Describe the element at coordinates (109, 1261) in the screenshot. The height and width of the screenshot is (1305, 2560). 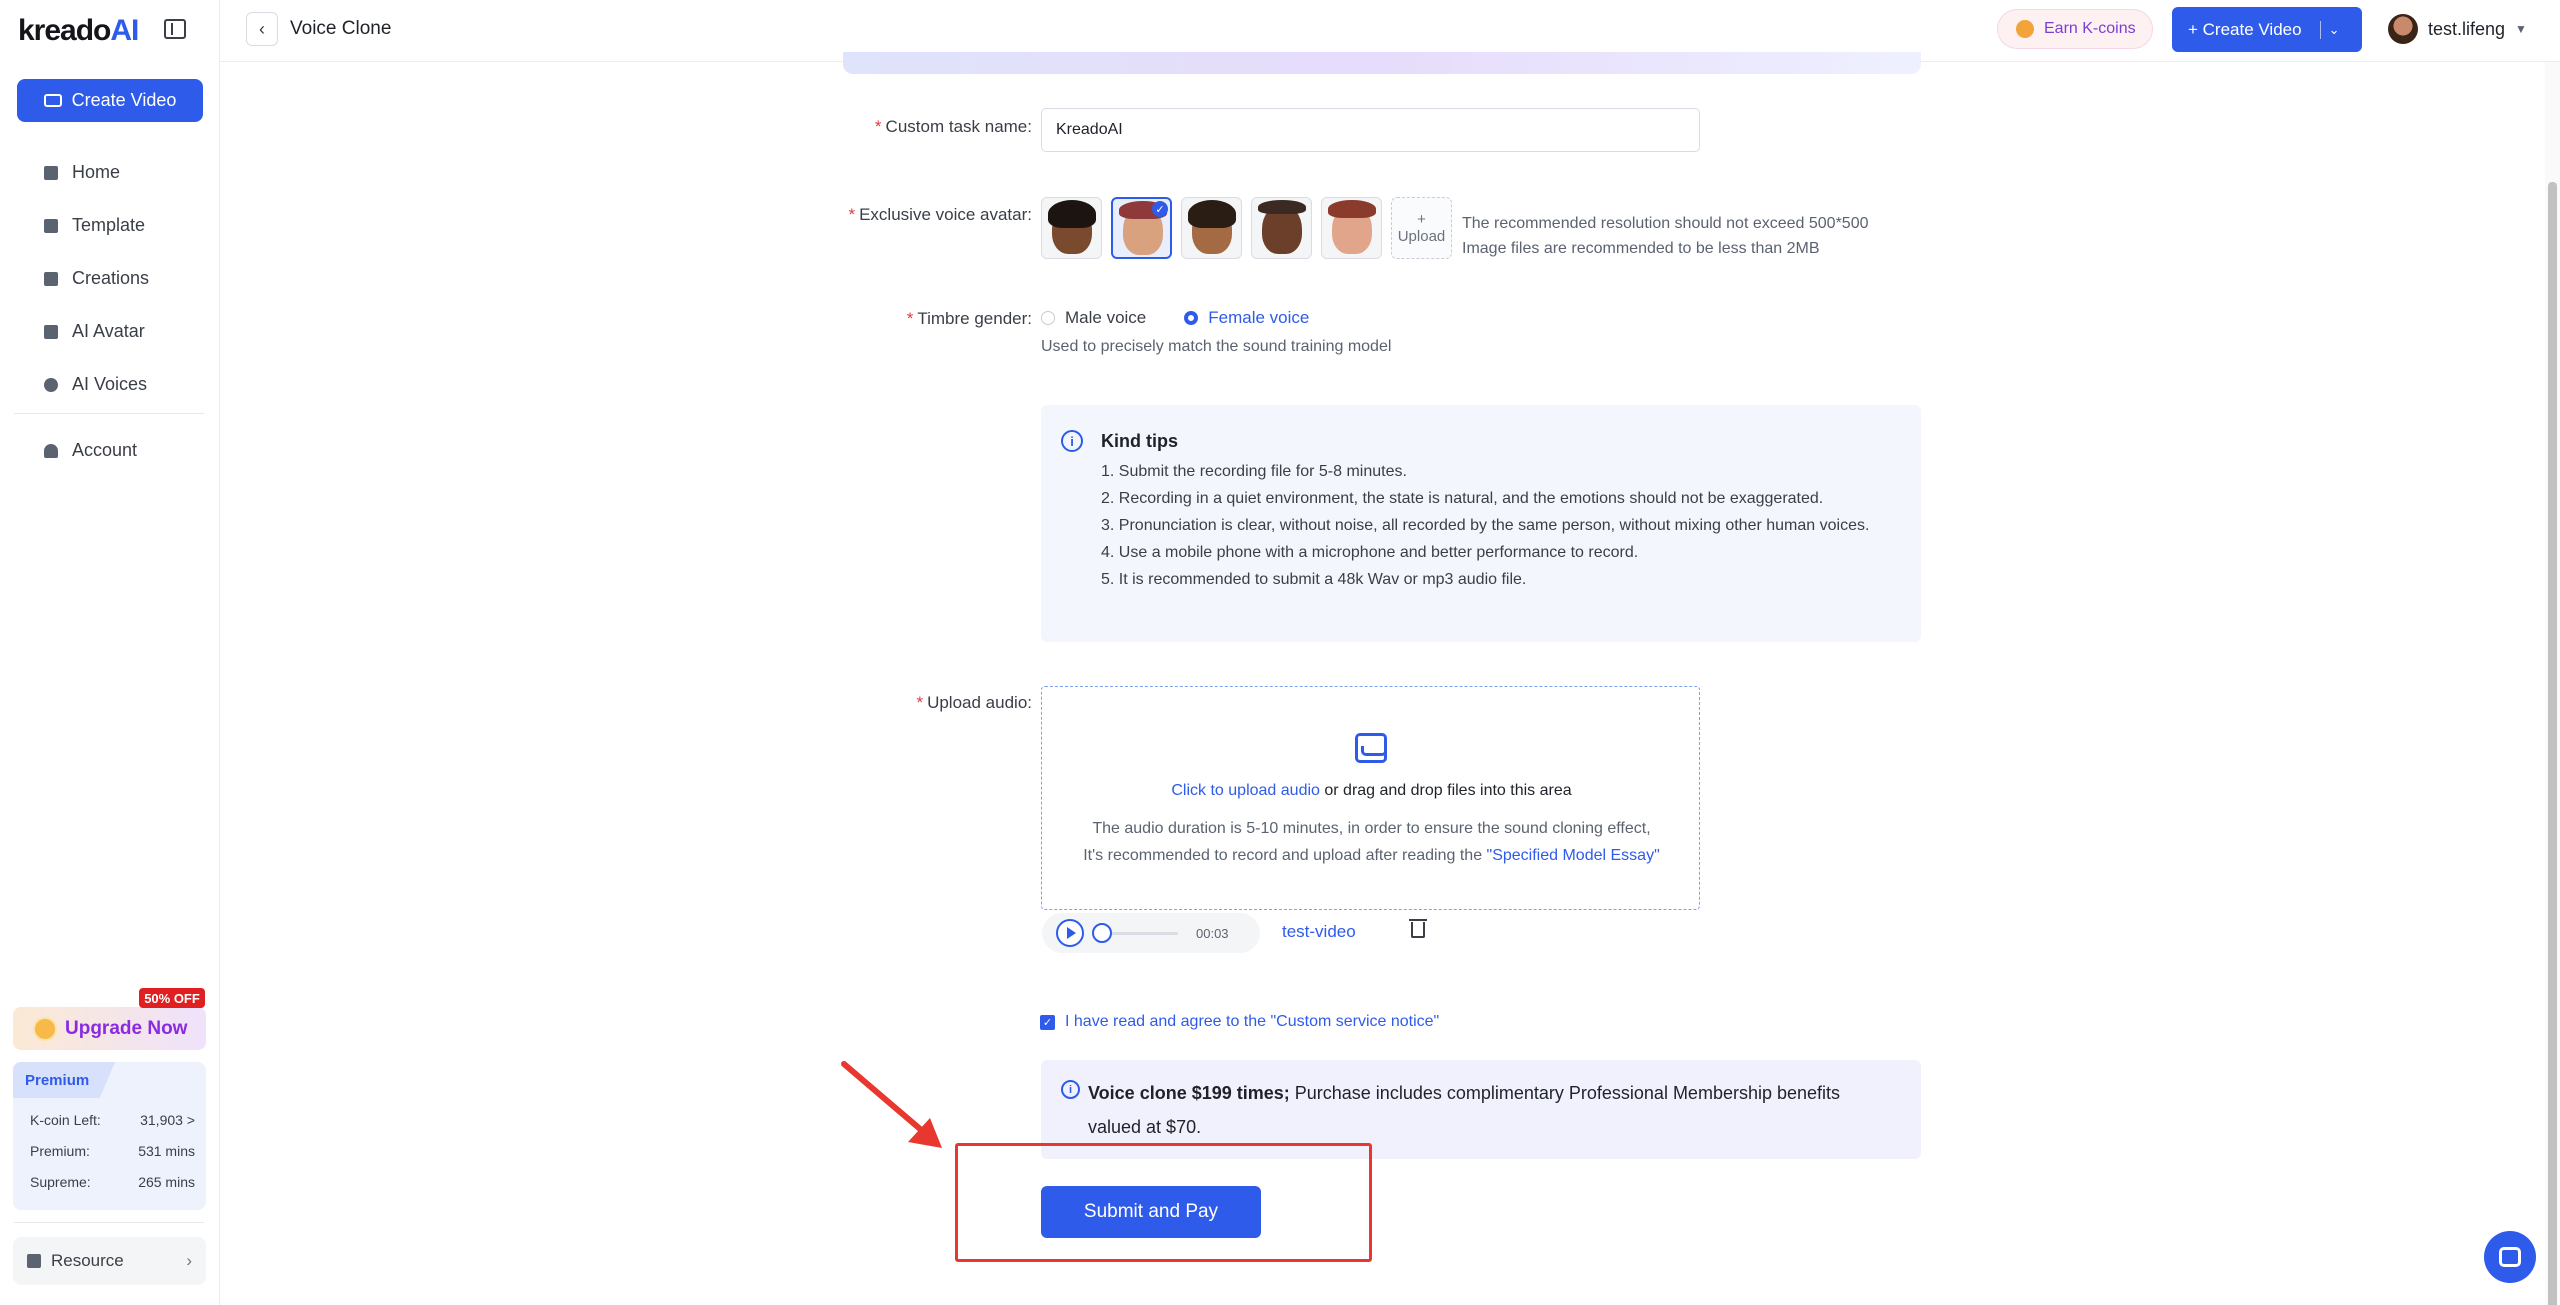
I see `resource-button: Resource ›` at that location.